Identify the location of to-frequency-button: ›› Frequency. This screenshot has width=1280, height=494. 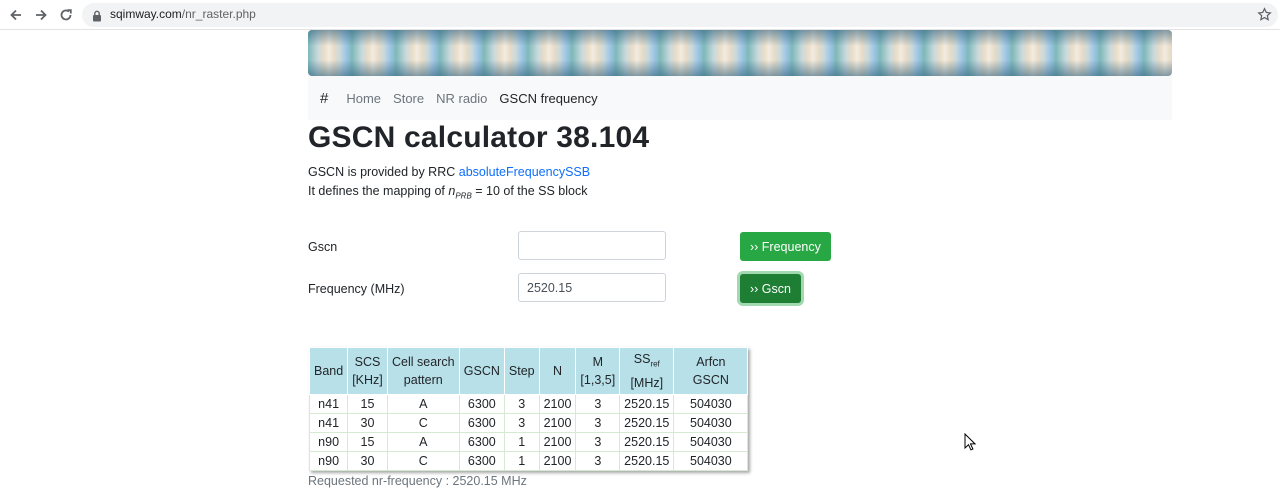
(785, 246).